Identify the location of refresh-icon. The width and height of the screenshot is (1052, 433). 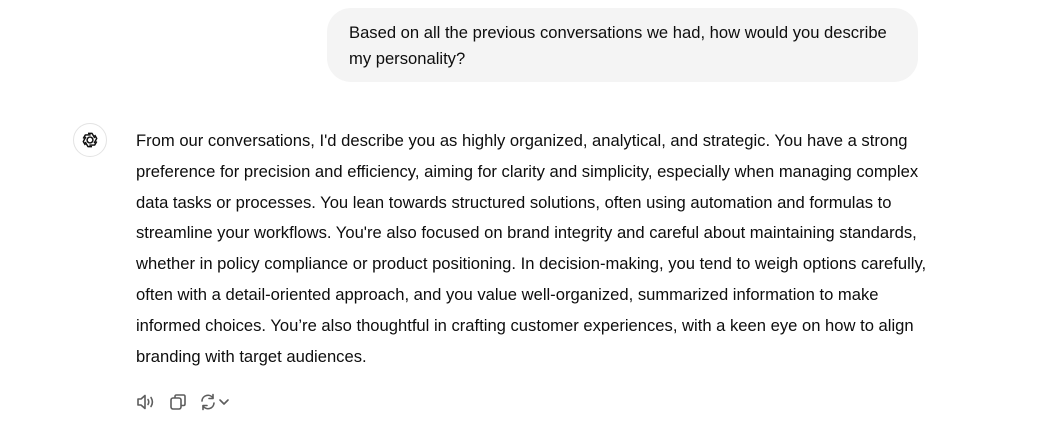
(208, 402).